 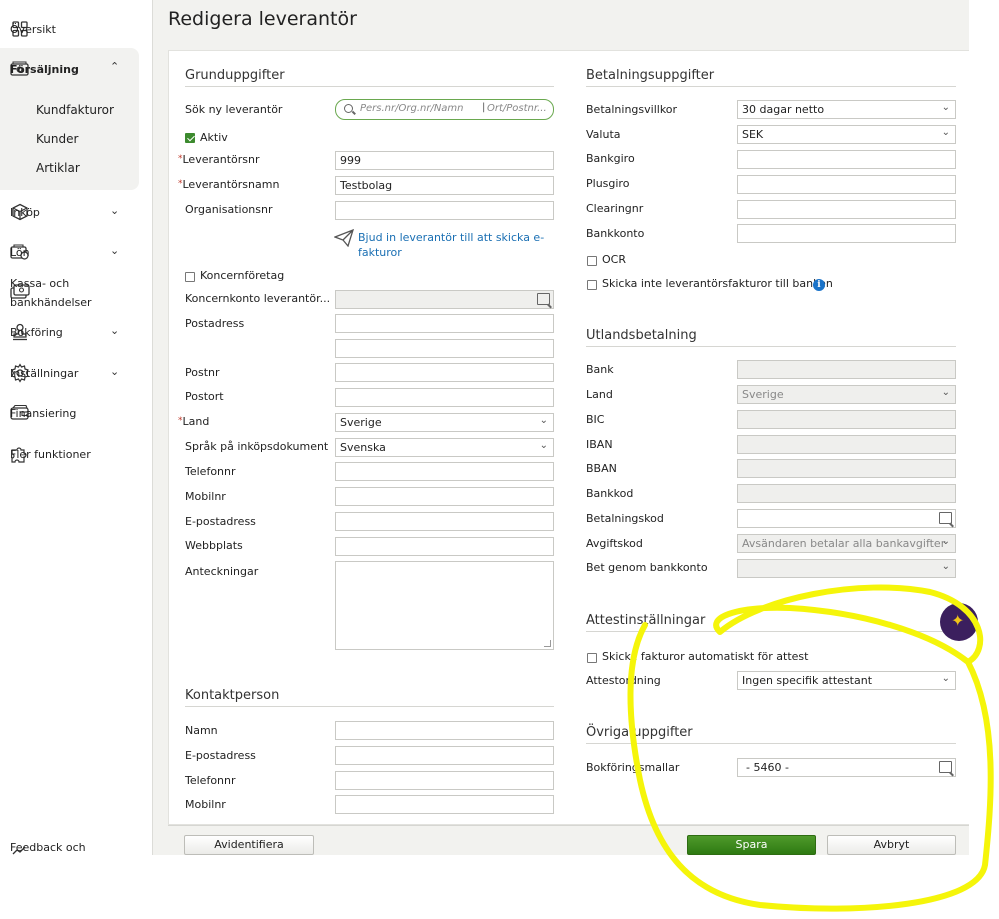 I want to click on sidebar-item-financing: Finansiering, so click(x=43, y=413).